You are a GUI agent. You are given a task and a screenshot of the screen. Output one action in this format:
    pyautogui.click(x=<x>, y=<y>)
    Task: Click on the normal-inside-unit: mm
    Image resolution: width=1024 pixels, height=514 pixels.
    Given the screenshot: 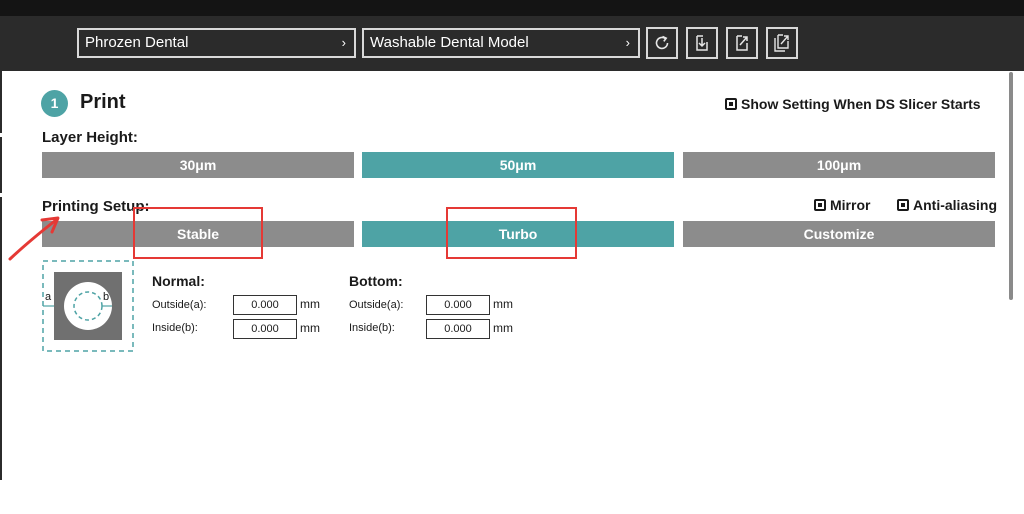 What is the action you would take?
    pyautogui.click(x=310, y=328)
    